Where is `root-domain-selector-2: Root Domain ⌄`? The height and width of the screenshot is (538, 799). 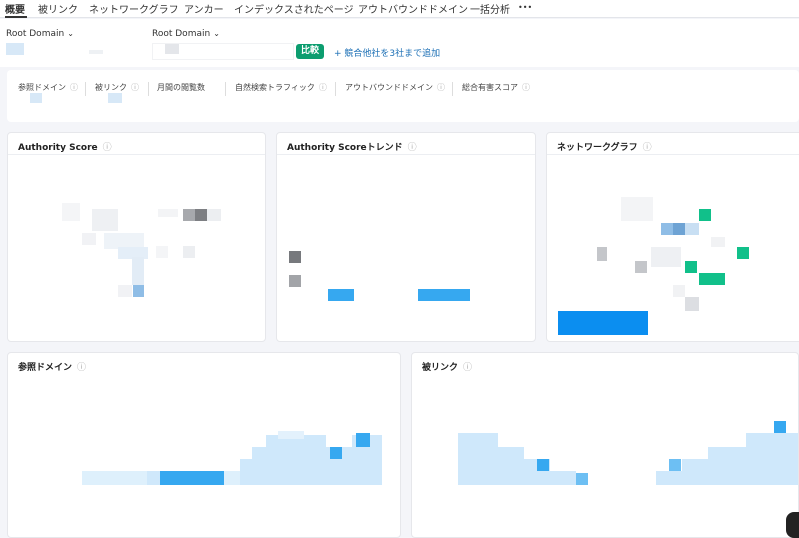 root-domain-selector-2: Root Domain ⌄ is located at coordinates (186, 34).